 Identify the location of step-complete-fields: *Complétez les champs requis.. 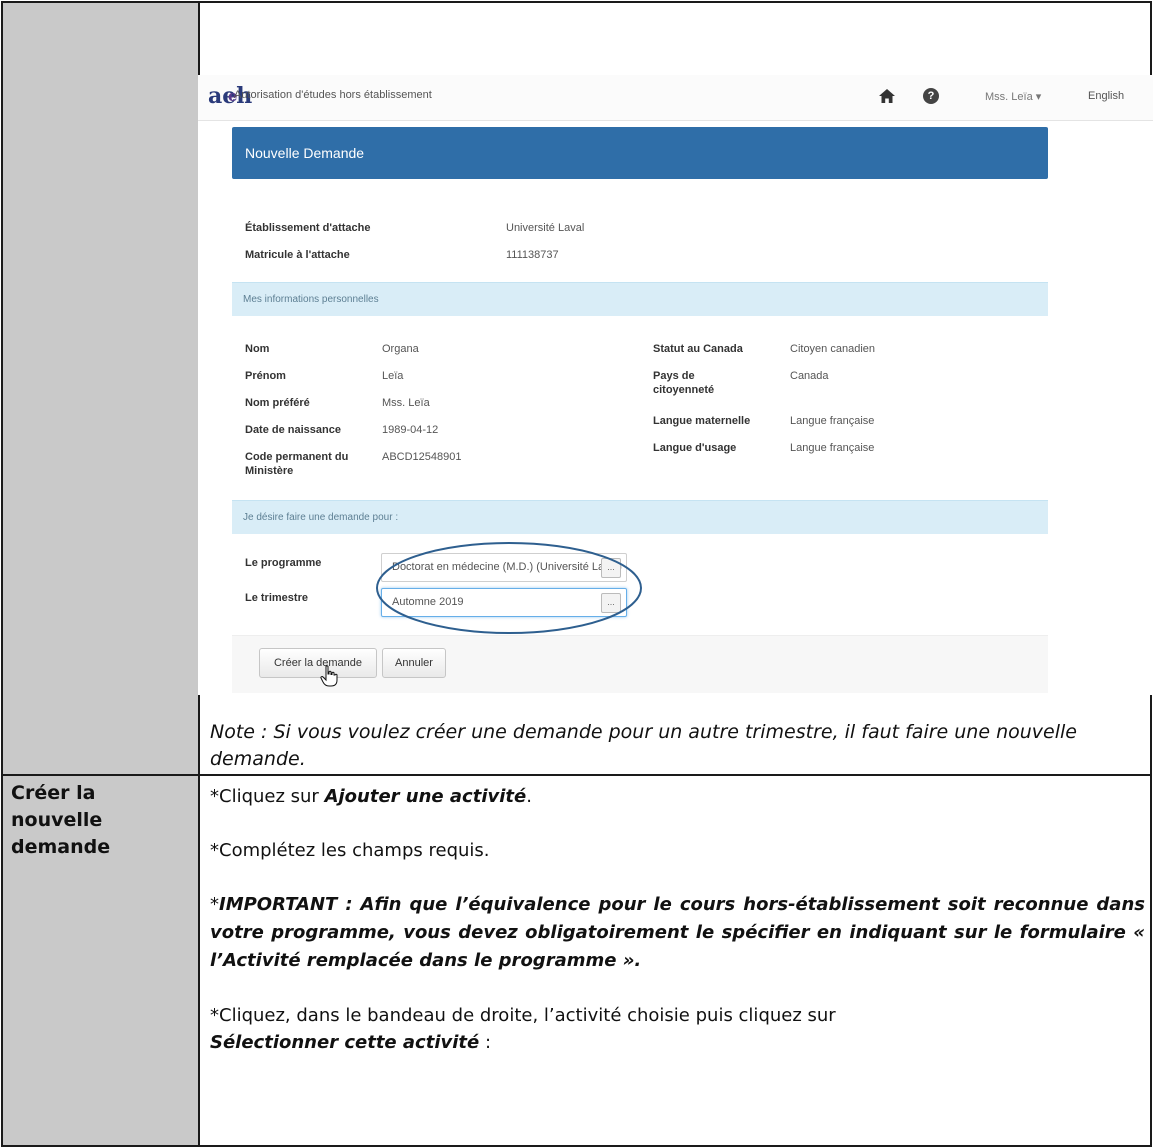
(350, 850).